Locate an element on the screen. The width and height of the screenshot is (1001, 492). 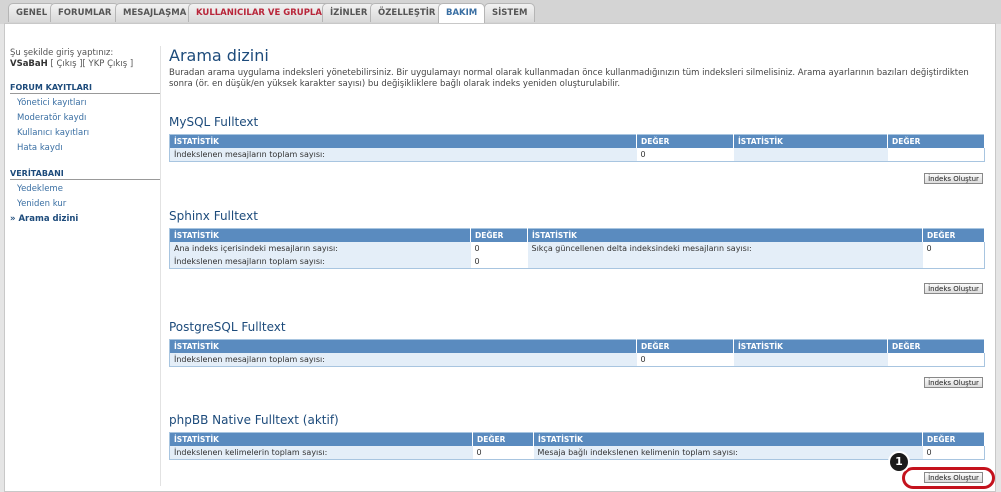
tab-genel: GENEL is located at coordinates (32, 12).